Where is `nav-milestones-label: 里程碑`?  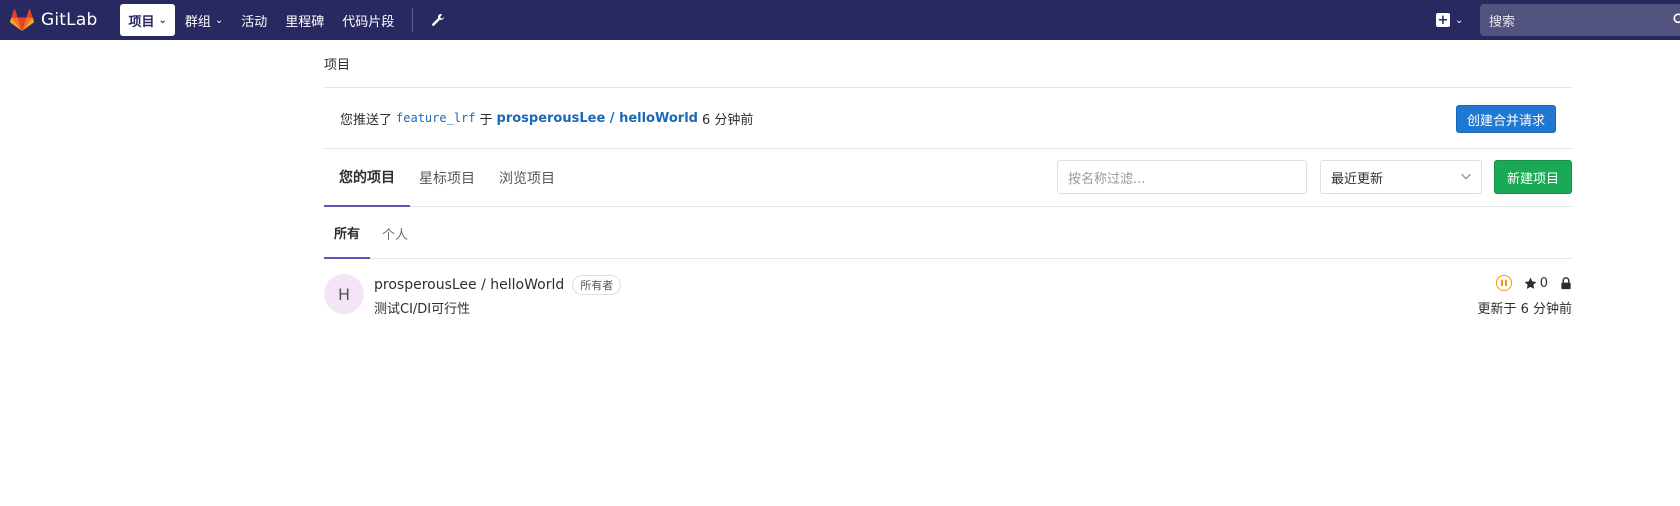 nav-milestones-label: 里程碑 is located at coordinates (305, 22).